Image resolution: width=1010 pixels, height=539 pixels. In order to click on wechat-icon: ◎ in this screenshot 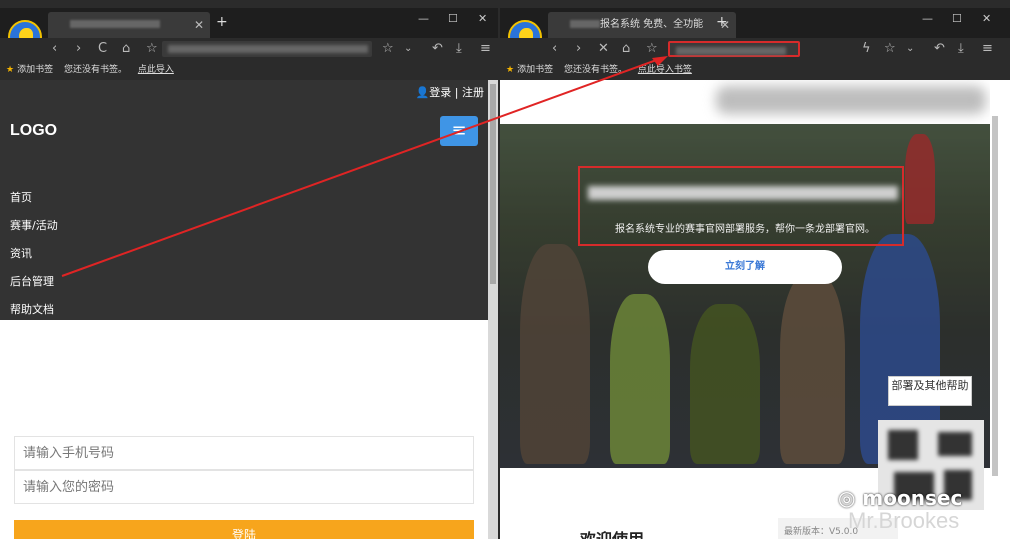, I will do `click(847, 498)`.